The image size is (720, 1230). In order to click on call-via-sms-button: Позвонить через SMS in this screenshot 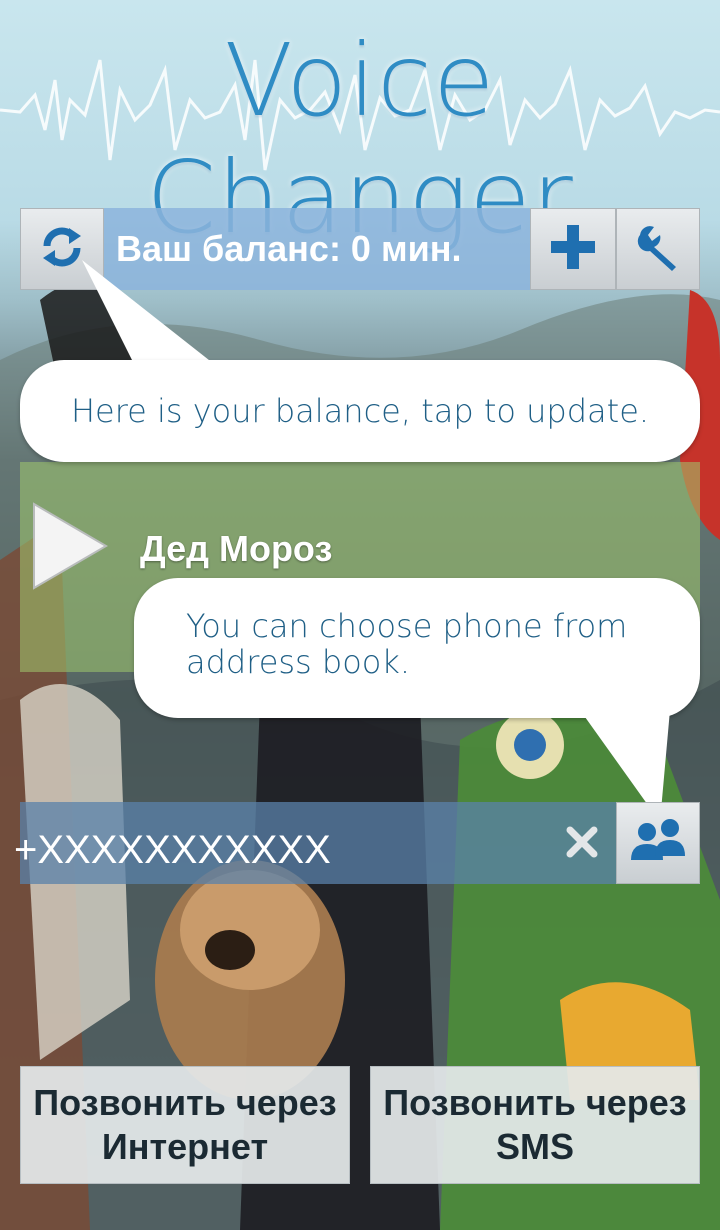, I will do `click(535, 1125)`.